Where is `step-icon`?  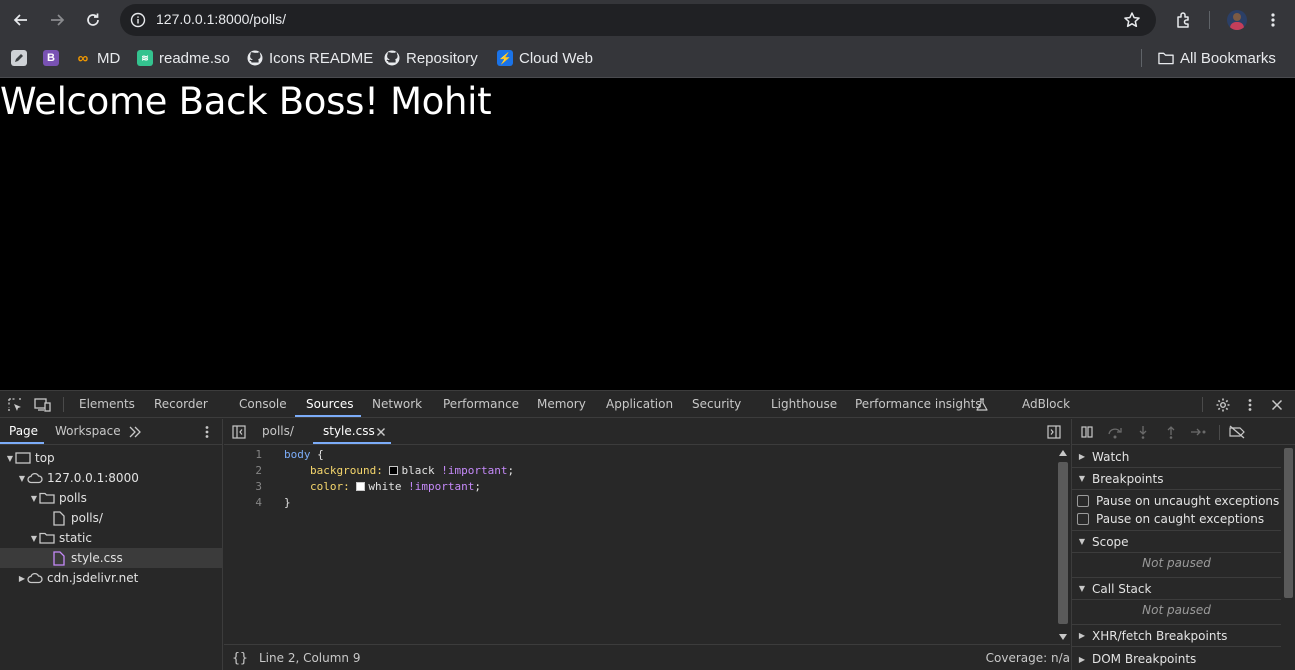
step-icon is located at coordinates (1199, 432).